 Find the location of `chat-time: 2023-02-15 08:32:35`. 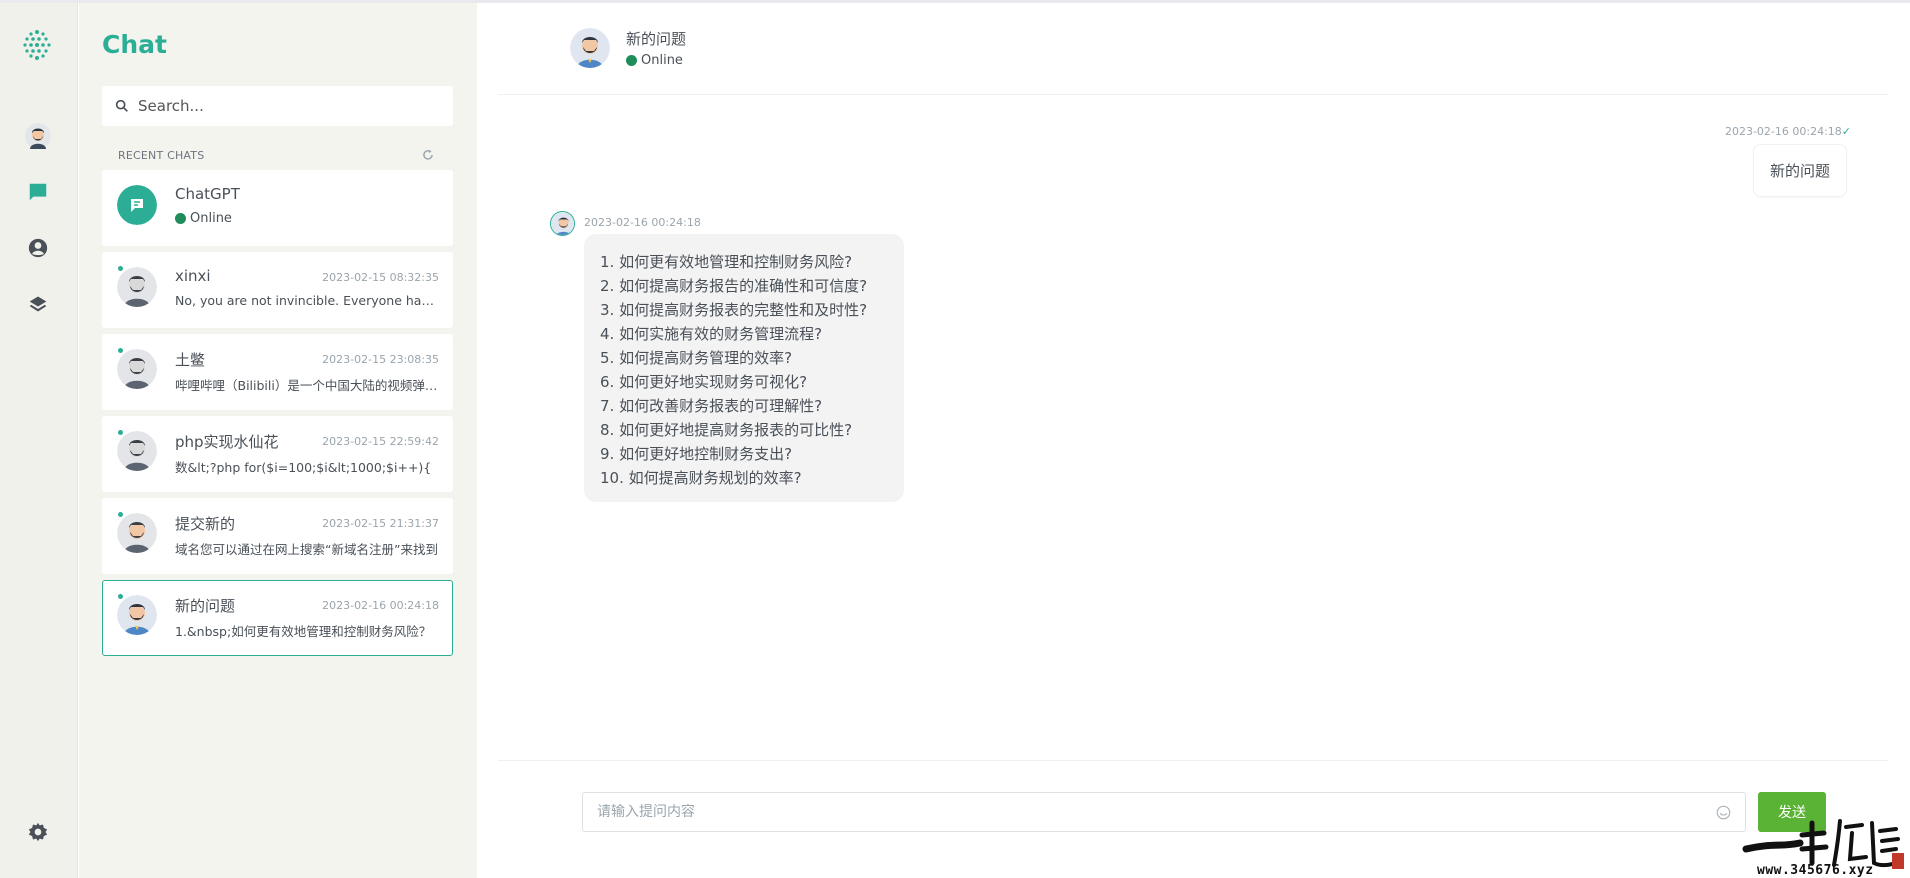

chat-time: 2023-02-15 08:32:35 is located at coordinates (380, 277).